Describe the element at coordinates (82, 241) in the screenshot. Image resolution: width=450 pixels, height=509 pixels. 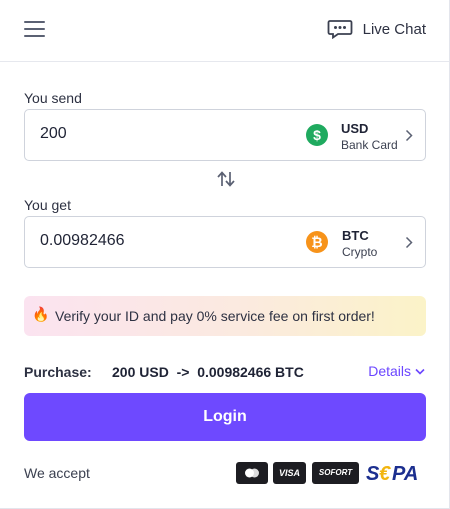
I see `get-amount-input: 0.00982466` at that location.